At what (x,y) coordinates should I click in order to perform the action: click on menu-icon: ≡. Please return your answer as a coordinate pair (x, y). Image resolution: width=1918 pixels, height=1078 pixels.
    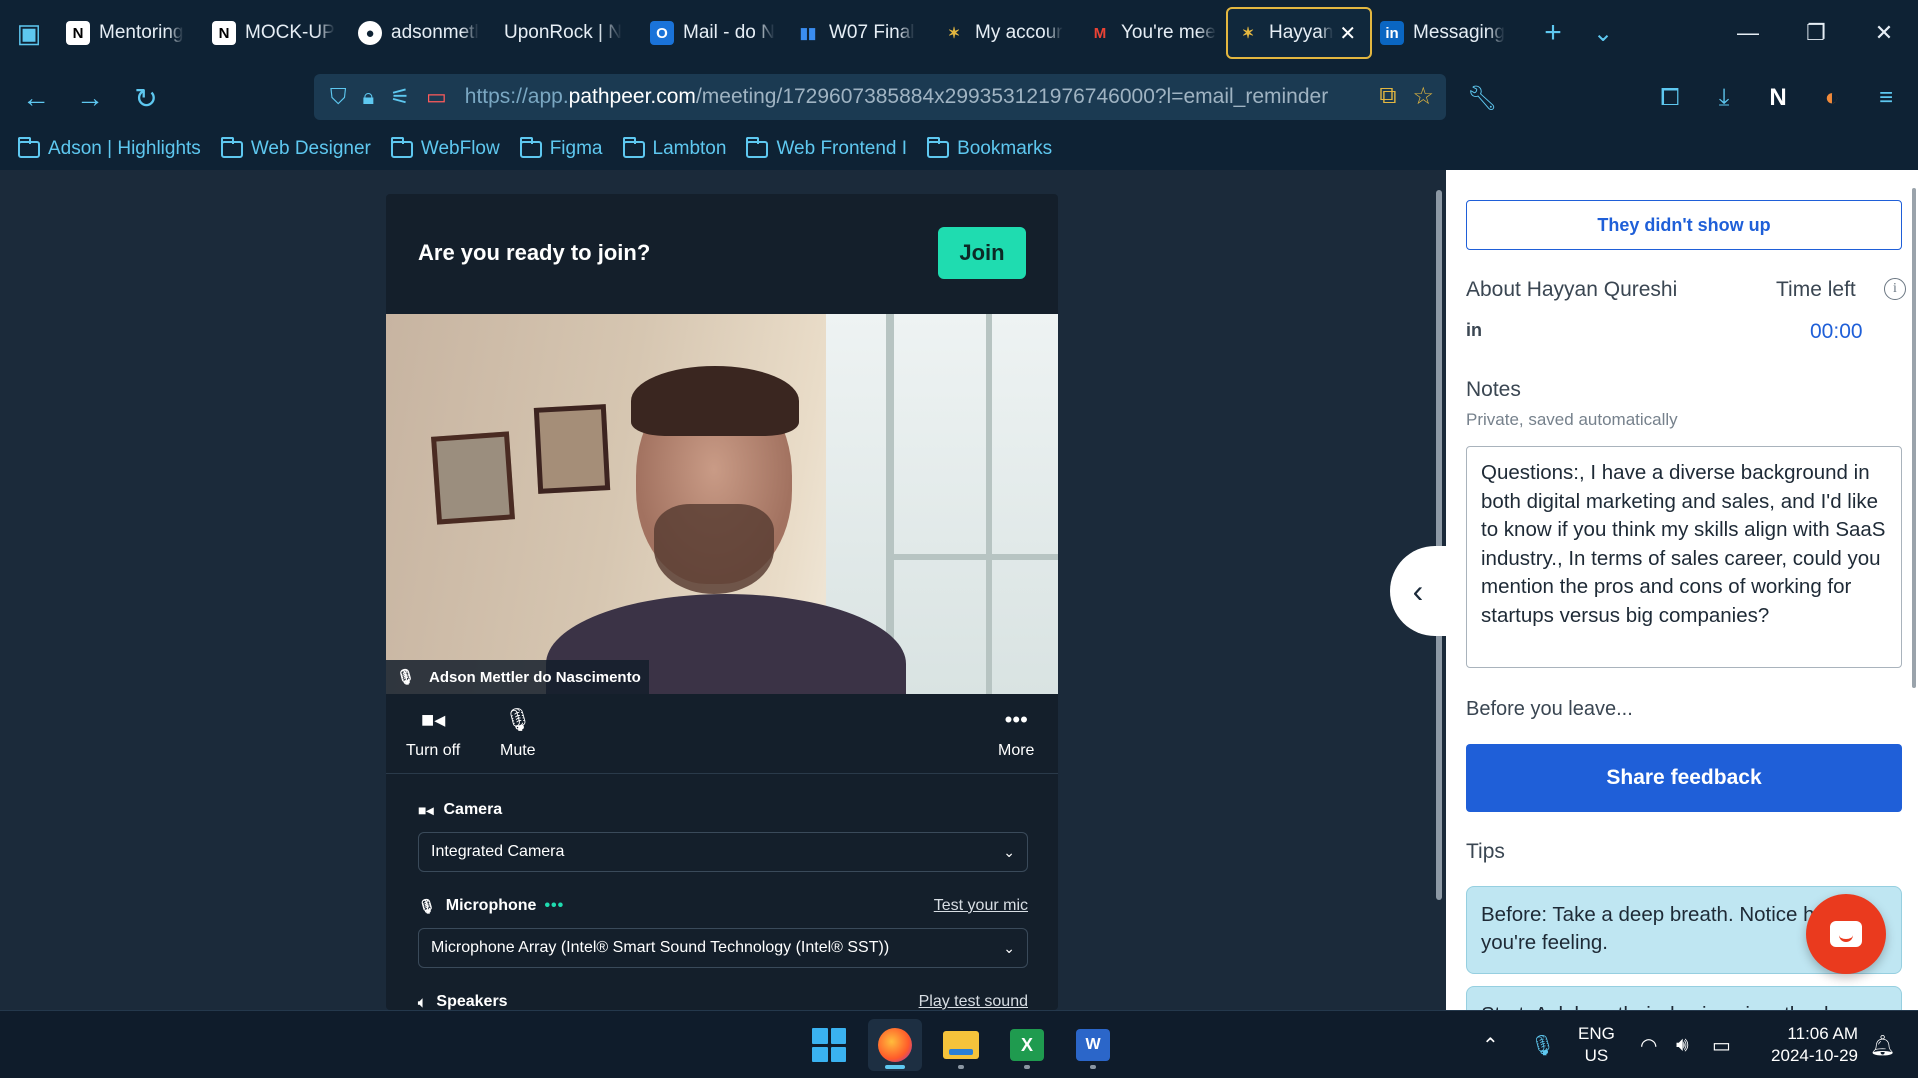
    Looking at the image, I should click on (1886, 98).